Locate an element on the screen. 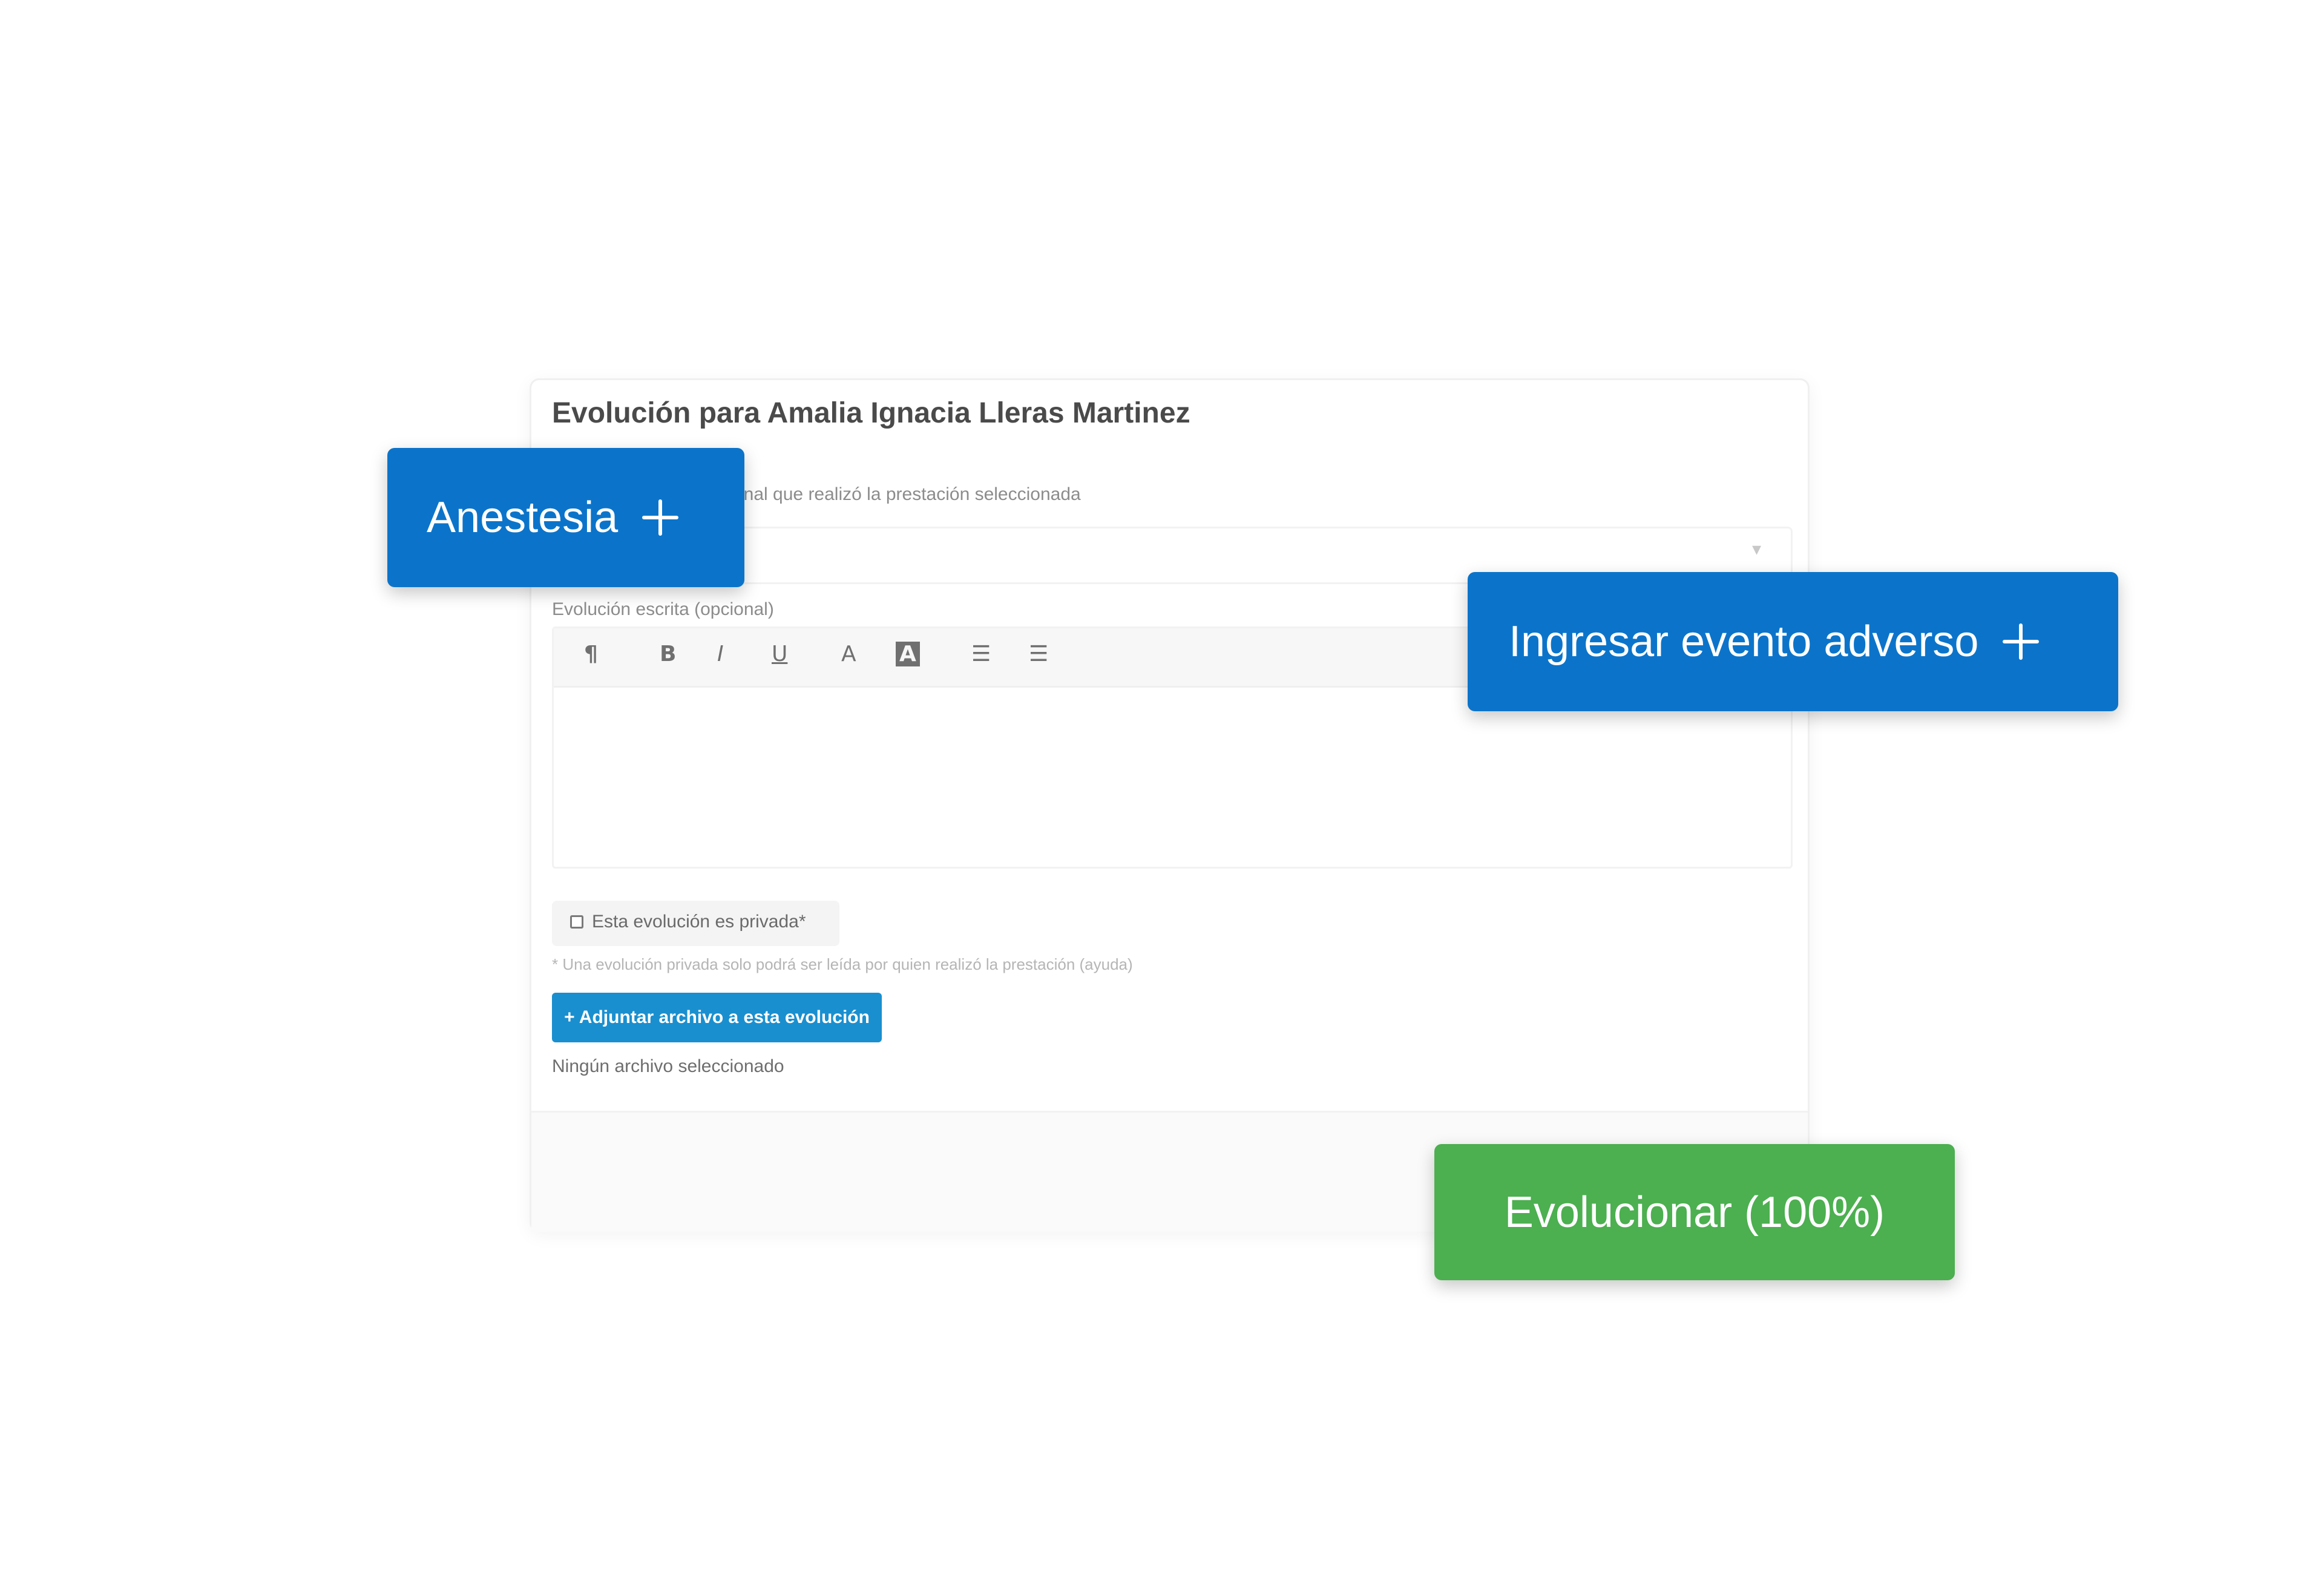 The image size is (2324, 1595). private-checkbox-label: Esta evolución es privada* is located at coordinates (699, 922).